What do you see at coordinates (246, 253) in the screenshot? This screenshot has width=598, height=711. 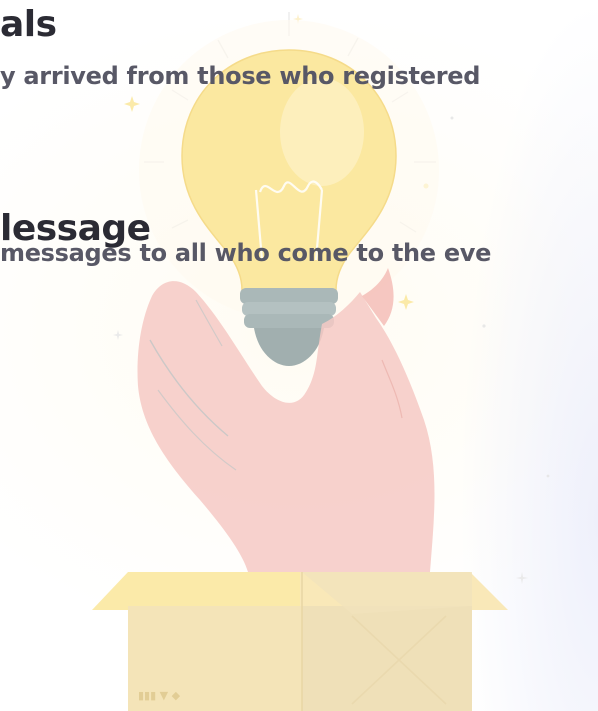 I see `feature-message-description: messages to all who come to the eve` at bounding box center [246, 253].